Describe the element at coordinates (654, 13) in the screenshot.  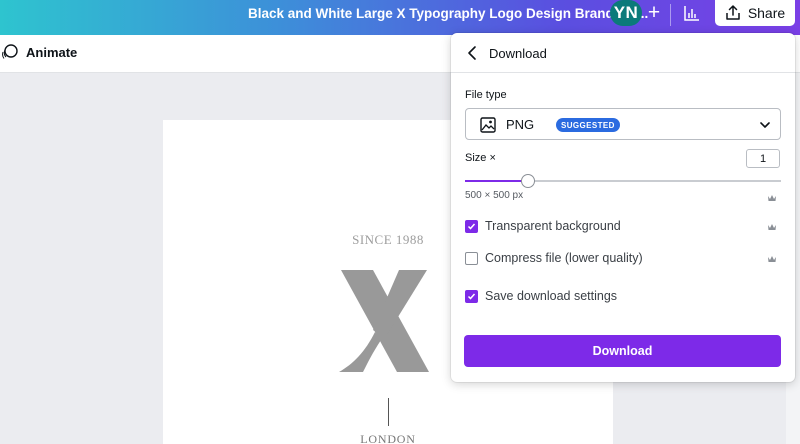
I see `add-collaborator-button: +` at that location.